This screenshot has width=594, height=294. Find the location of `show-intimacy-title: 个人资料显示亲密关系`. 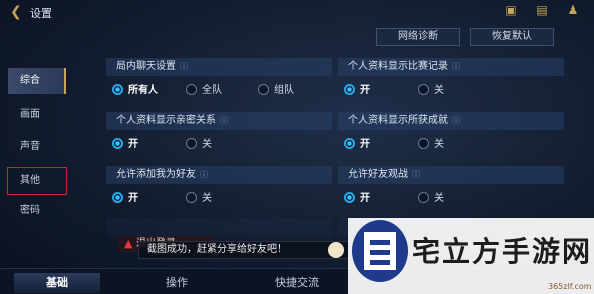

show-intimacy-title: 个人资料显示亲密关系 is located at coordinates (166, 120).